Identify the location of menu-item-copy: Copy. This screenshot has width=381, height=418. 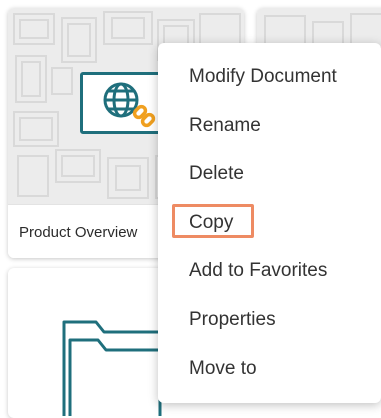
(213, 221).